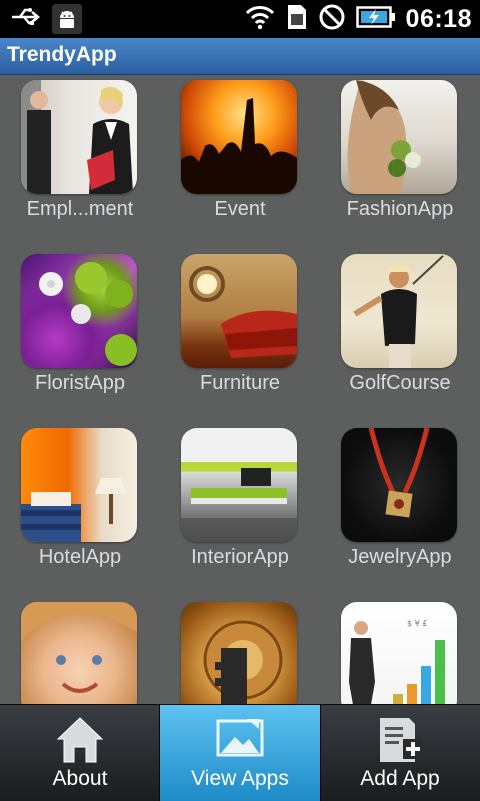  Describe the element at coordinates (62, 54) in the screenshot. I see `app-title: TrendyApp` at that location.